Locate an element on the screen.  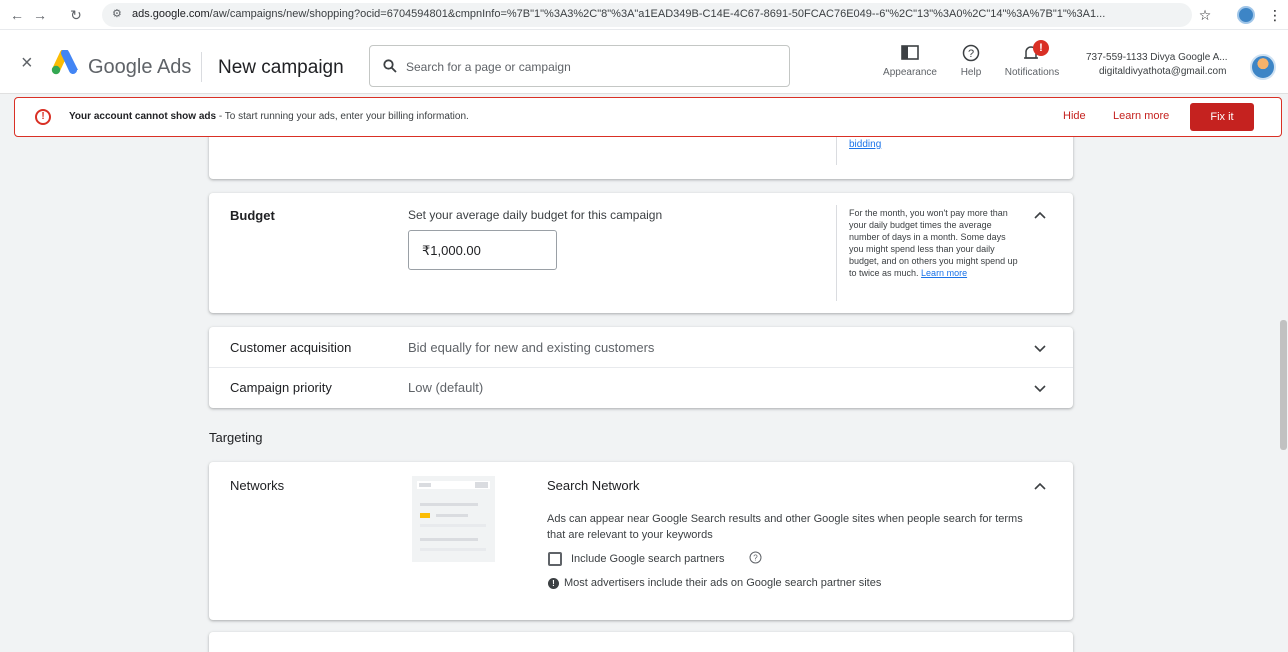
targeting-heading: Targeting is located at coordinates (236, 437).